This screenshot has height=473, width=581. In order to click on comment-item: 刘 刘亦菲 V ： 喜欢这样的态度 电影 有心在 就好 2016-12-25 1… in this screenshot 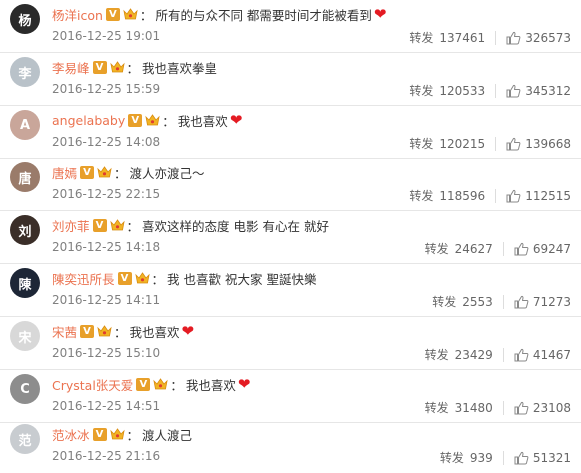, I will do `click(290, 237)`.